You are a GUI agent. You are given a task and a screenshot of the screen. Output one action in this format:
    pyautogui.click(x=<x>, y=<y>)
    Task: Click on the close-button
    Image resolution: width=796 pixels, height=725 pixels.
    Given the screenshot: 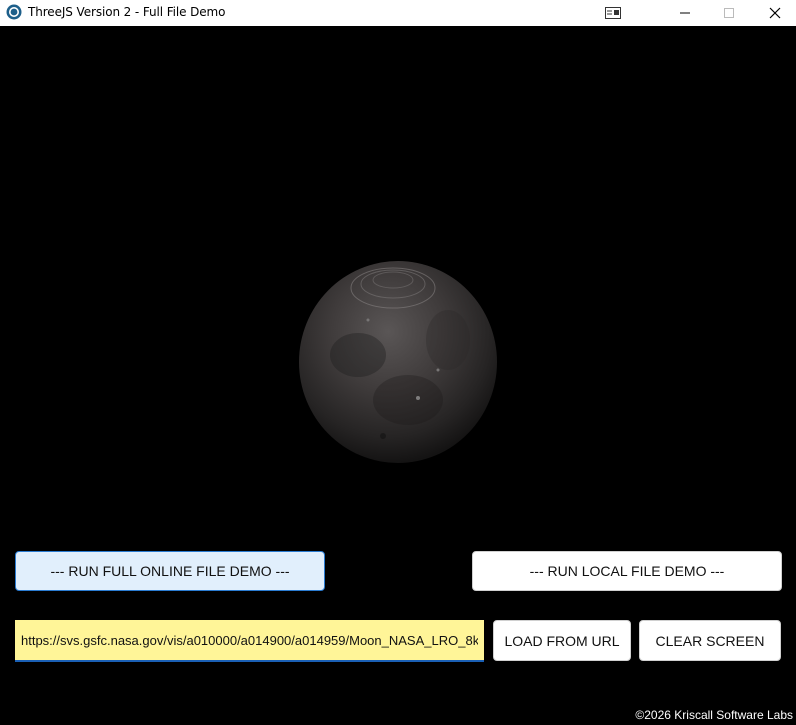 What is the action you would take?
    pyautogui.click(x=774, y=13)
    